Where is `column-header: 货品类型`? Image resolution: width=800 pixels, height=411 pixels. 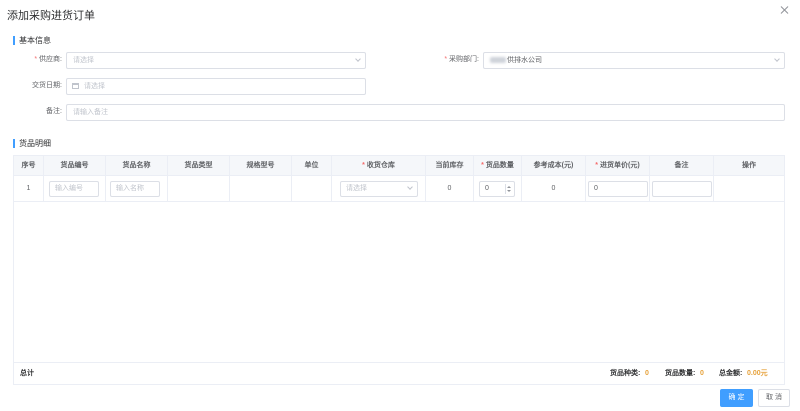 column-header: 货品类型 is located at coordinates (199, 165).